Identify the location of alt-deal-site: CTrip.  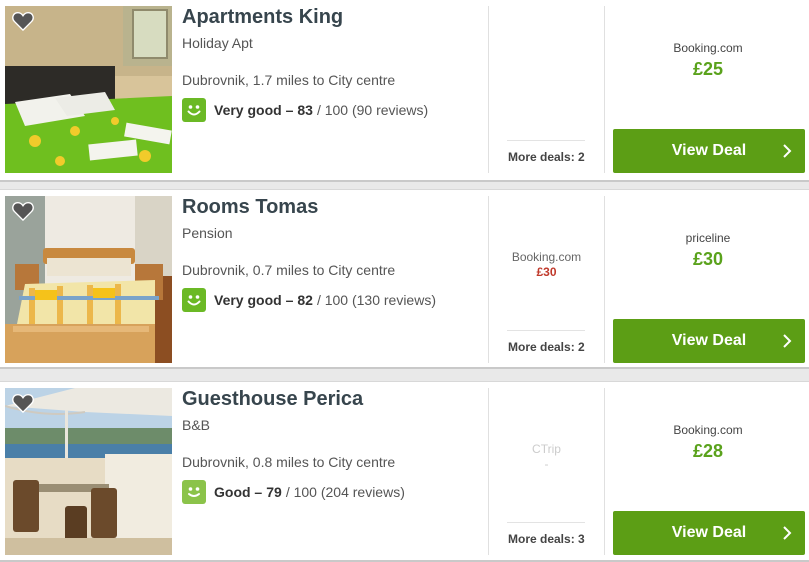
(546, 449).